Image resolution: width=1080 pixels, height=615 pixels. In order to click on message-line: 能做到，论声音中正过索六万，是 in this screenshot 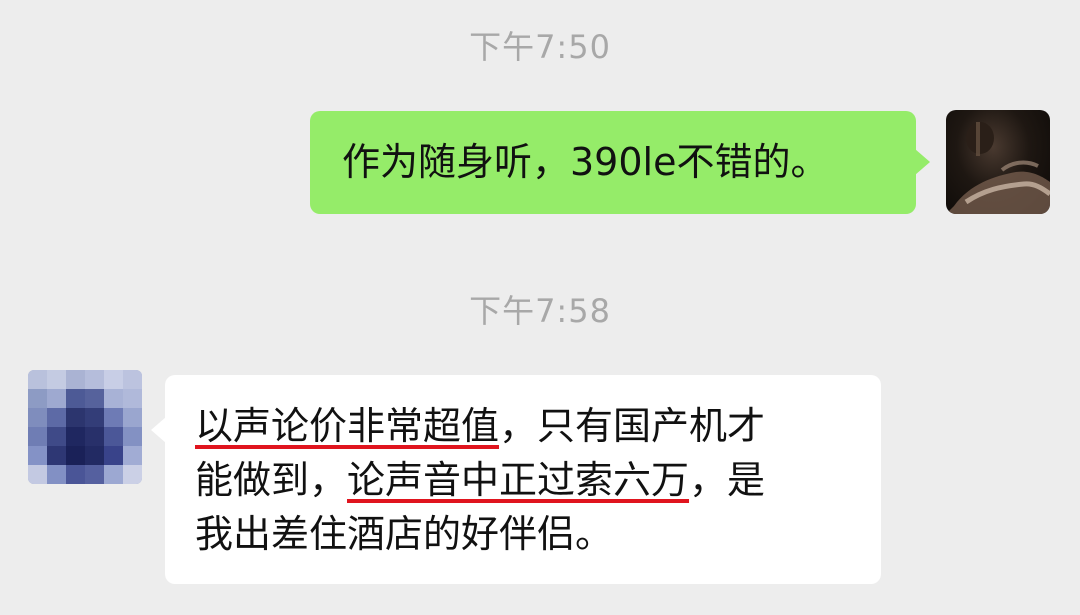, I will do `click(525, 480)`.